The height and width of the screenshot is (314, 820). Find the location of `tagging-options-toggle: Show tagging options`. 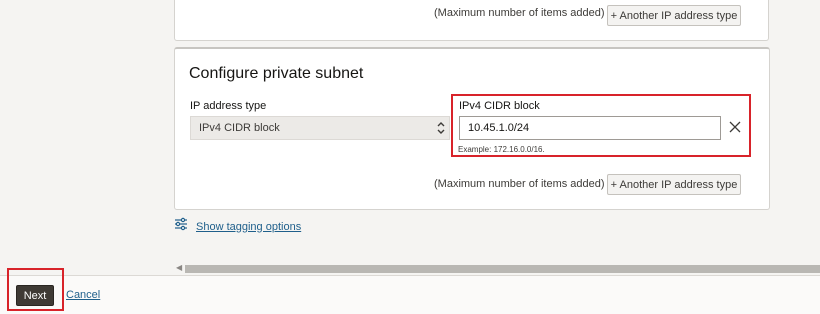

tagging-options-toggle: Show tagging options is located at coordinates (237, 226).